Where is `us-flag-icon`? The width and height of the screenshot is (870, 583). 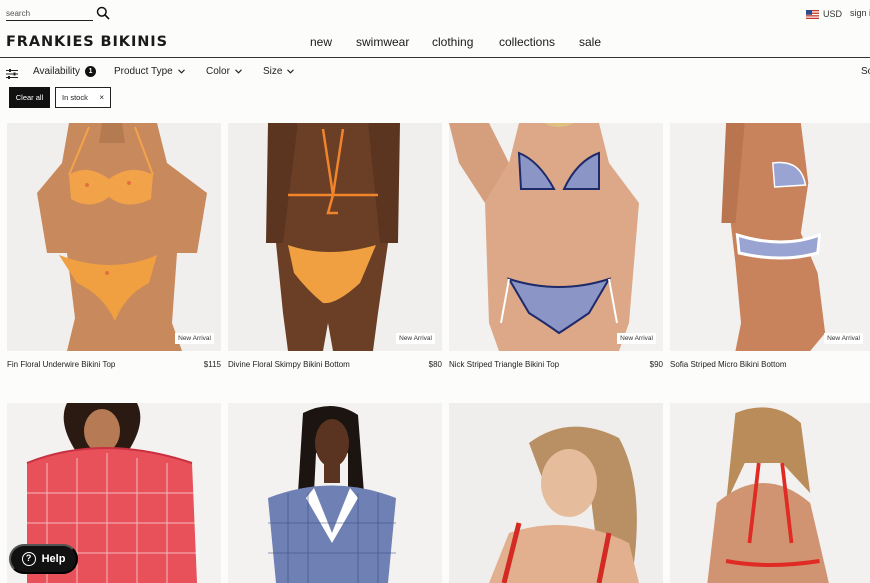 us-flag-icon is located at coordinates (812, 14).